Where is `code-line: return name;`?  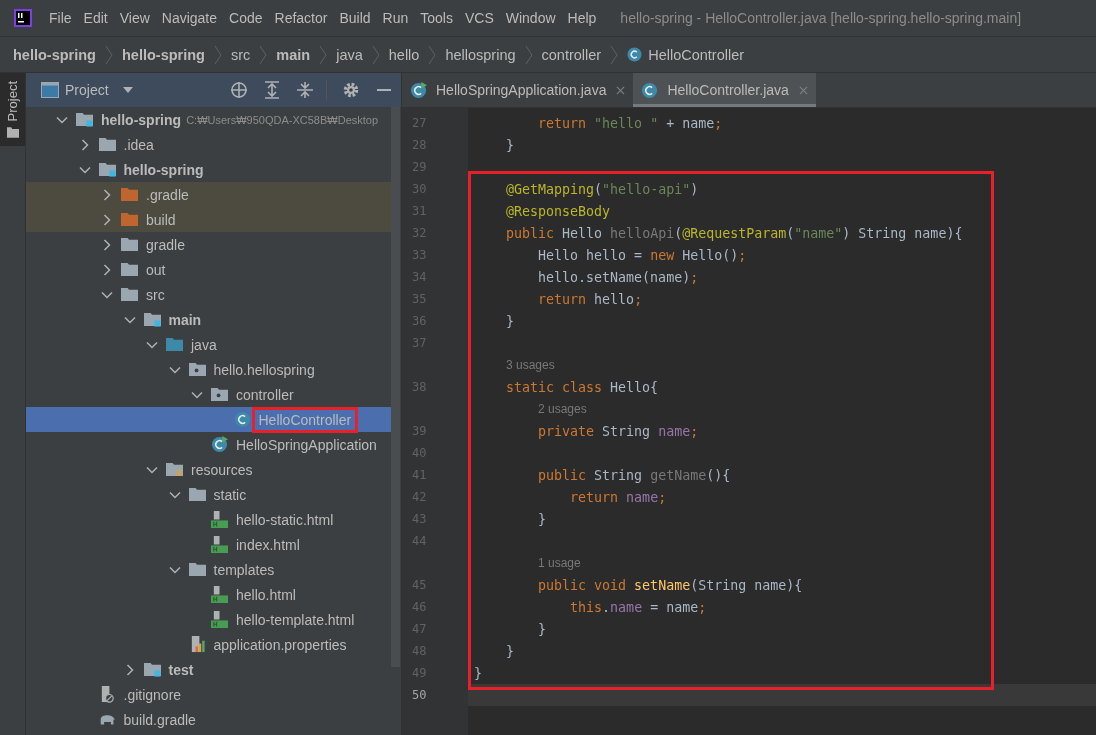
code-line: return name; is located at coordinates (618, 497).